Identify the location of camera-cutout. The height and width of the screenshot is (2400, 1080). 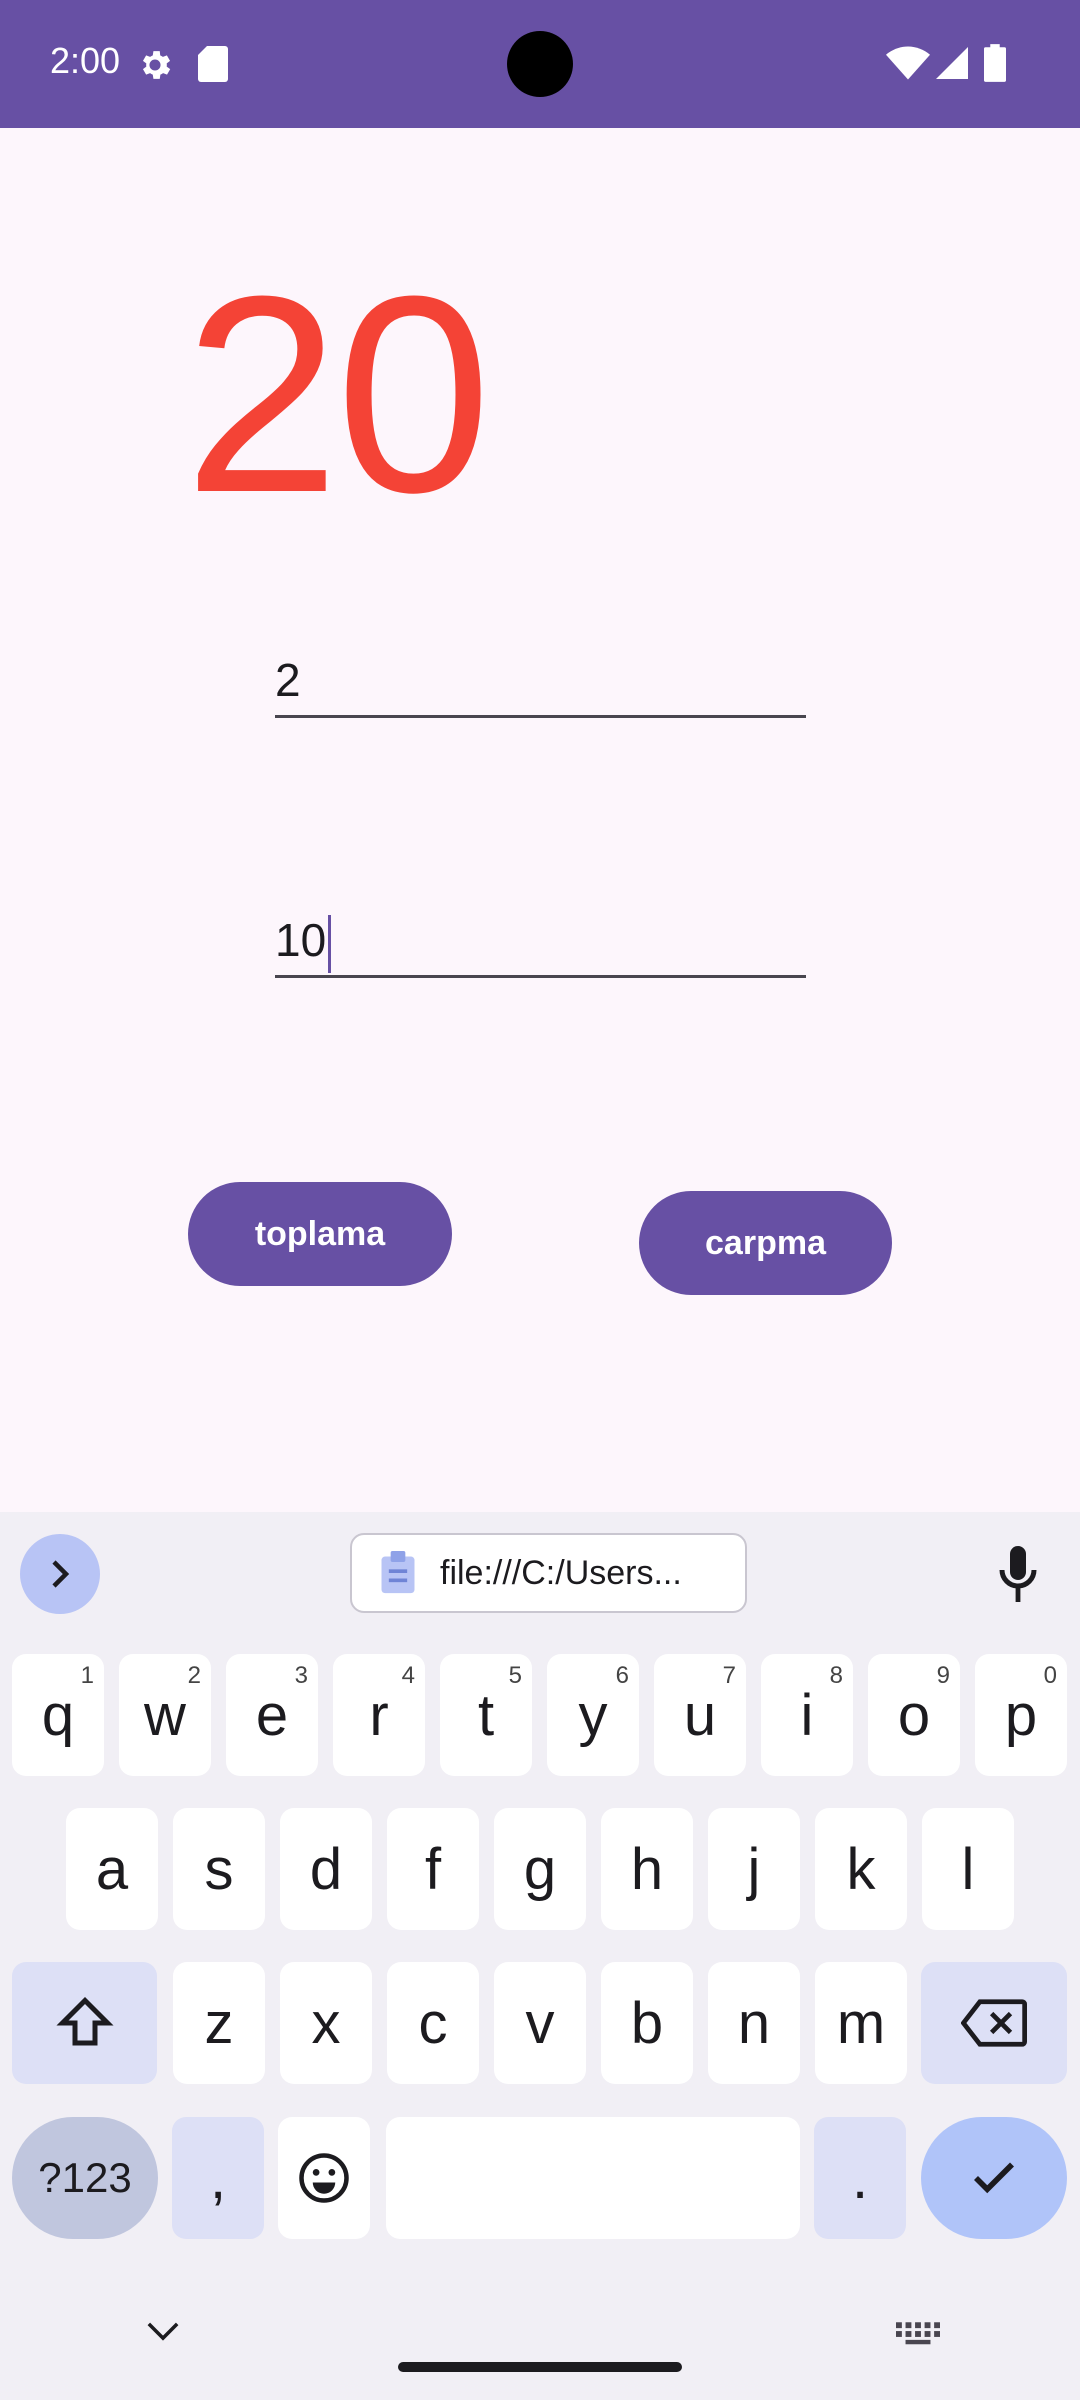
(540, 64).